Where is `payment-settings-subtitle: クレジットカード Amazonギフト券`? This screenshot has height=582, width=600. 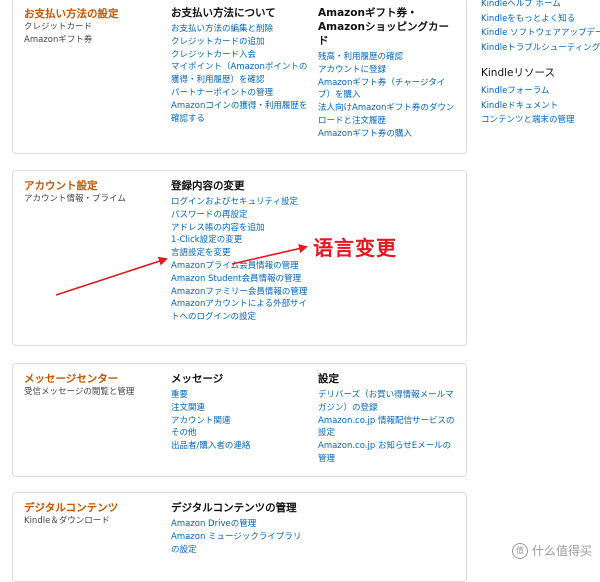
payment-settings-subtitle: クレジットカード Amazonギフト券 is located at coordinates (58, 34).